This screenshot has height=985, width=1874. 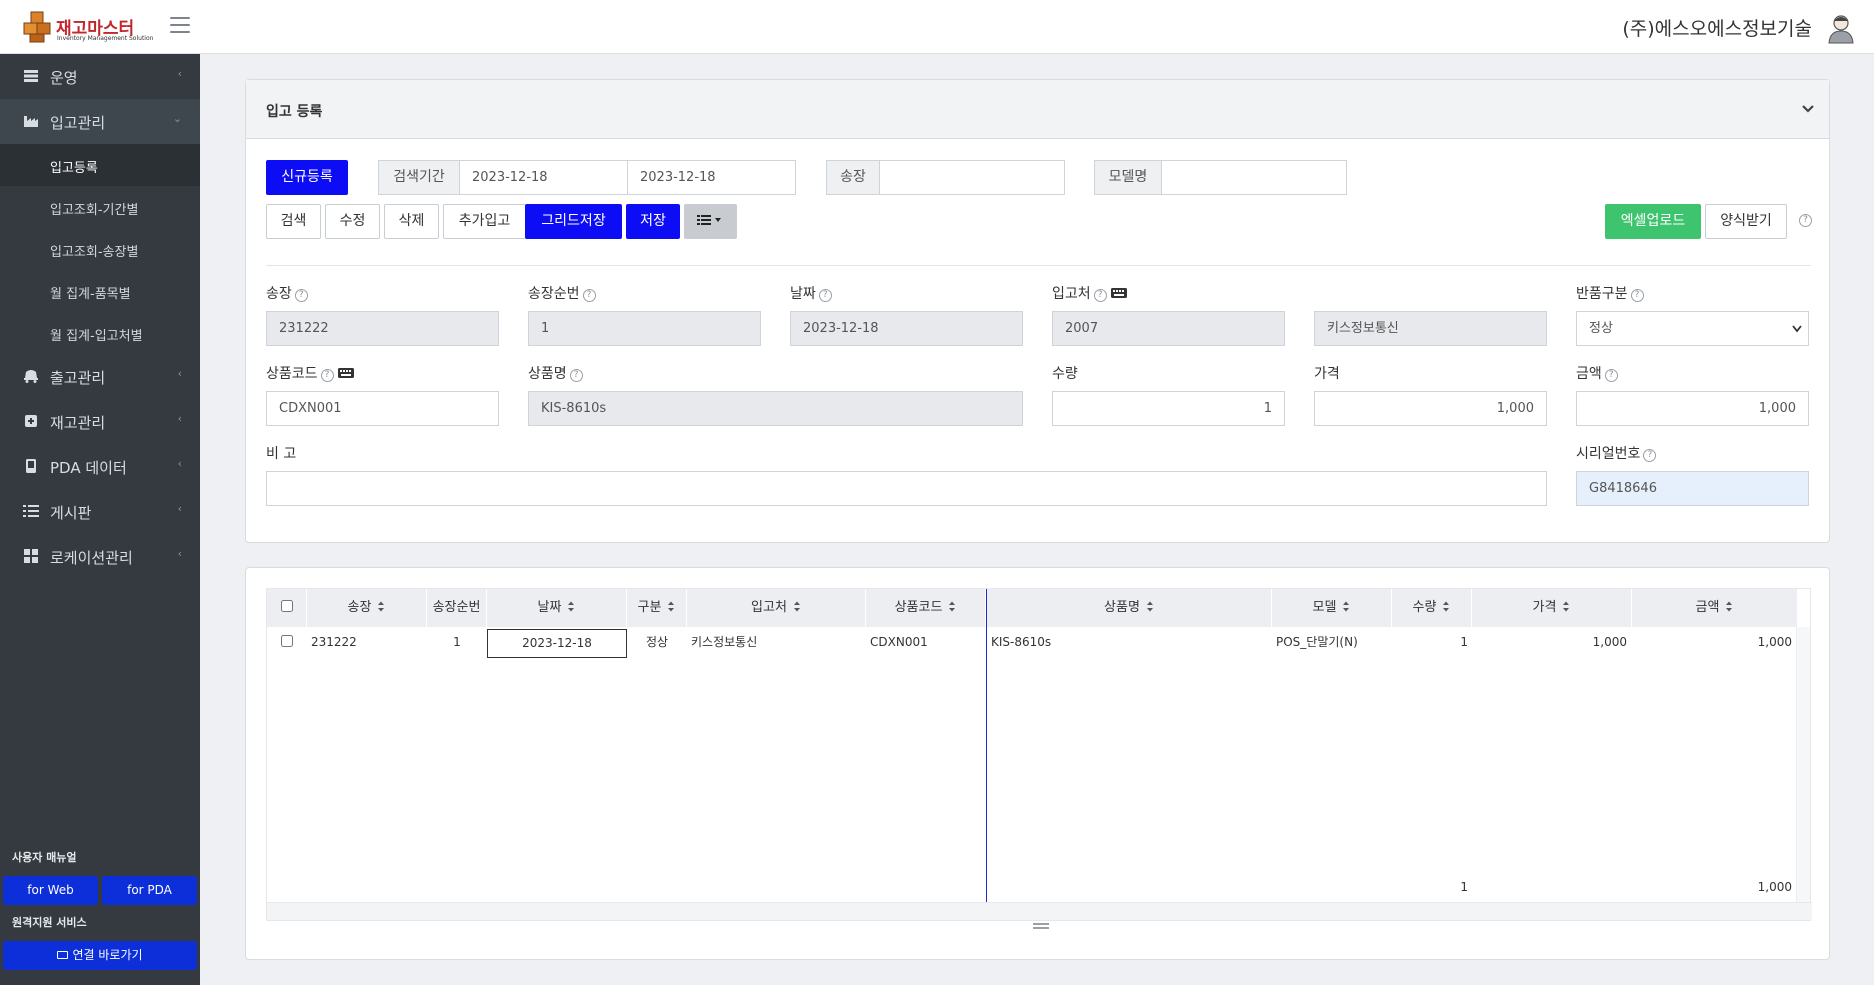 What do you see at coordinates (1424, 607) in the screenshot?
I see `col-header-label: 수량` at bounding box center [1424, 607].